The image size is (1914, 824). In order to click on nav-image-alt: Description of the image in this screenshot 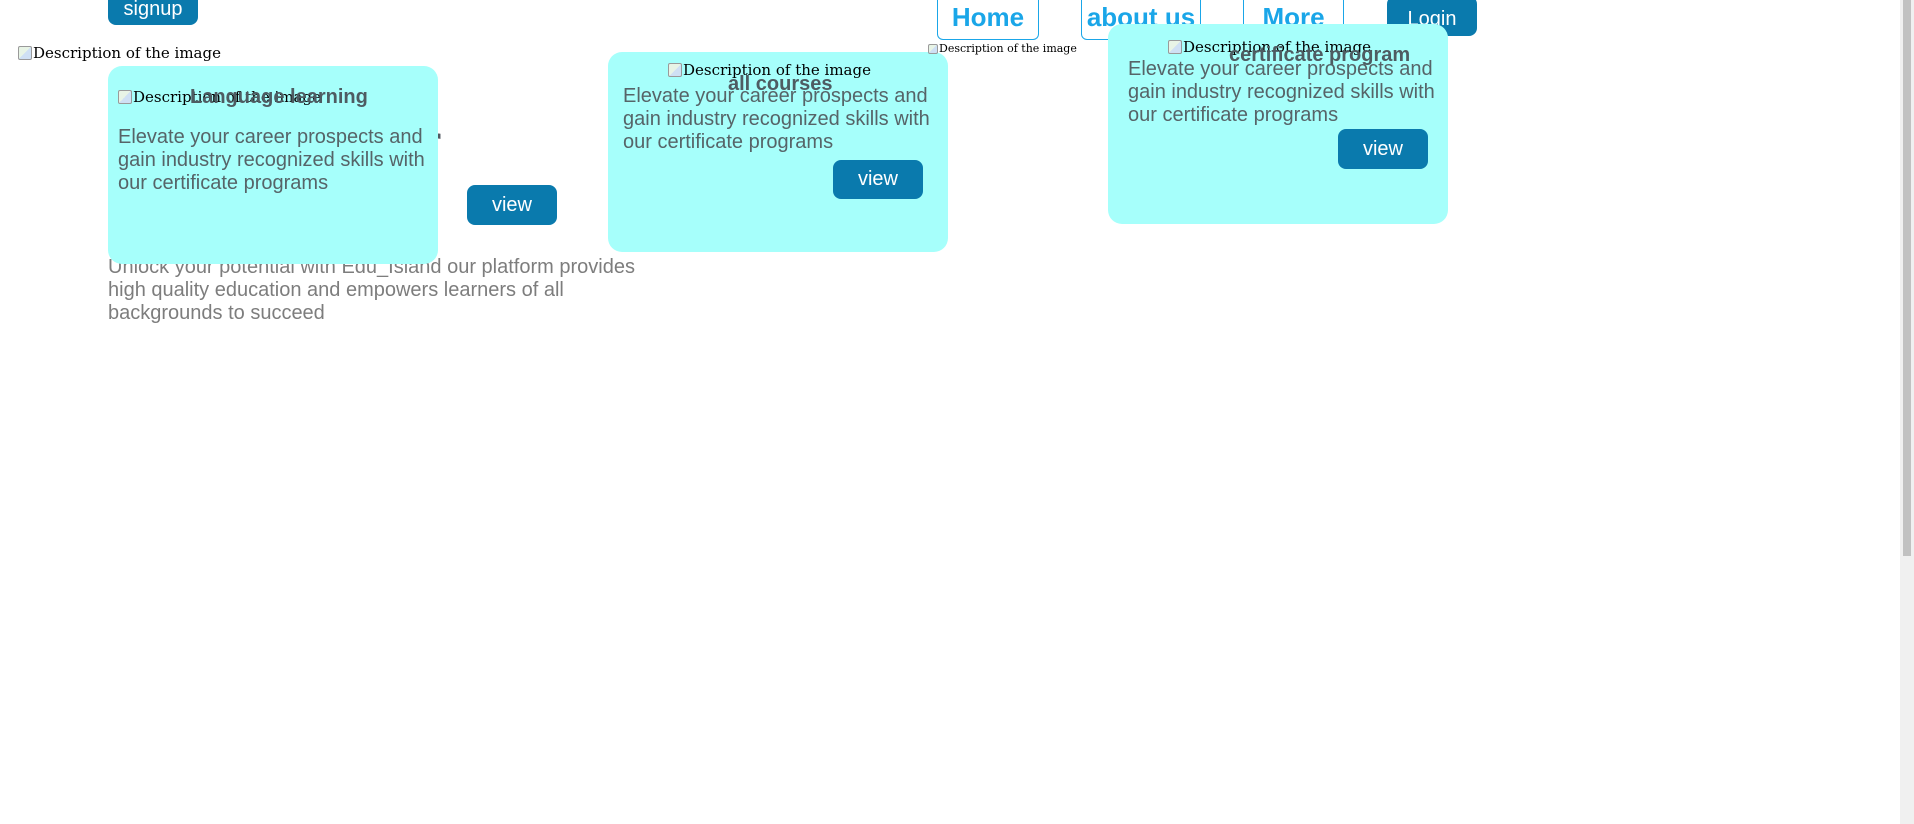, I will do `click(1008, 48)`.